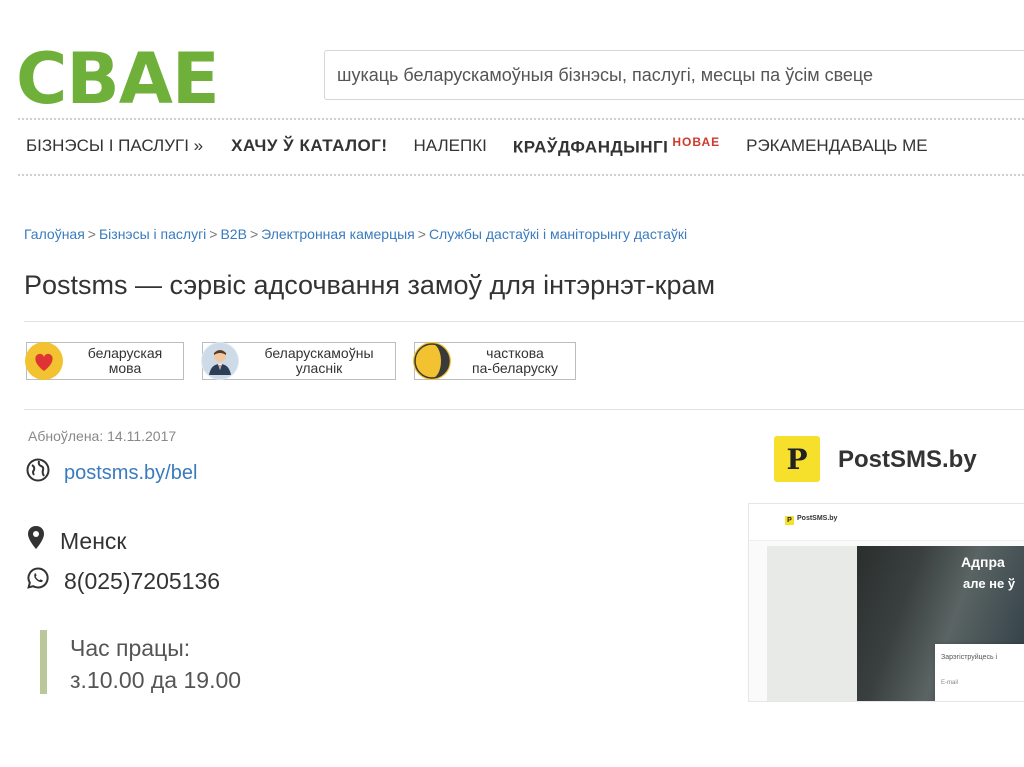  What do you see at coordinates (114, 146) in the screenshot?
I see `nav-item-businesses: БІЗНЭСЫ І ПАСЛУГІ »` at bounding box center [114, 146].